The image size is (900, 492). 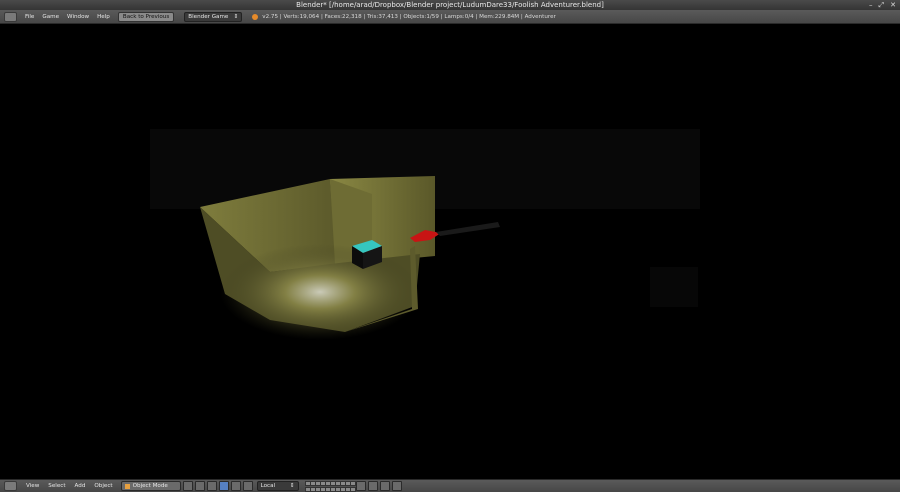 I want to click on render-engine-select: Blender Game ⇕, so click(x=213, y=16).